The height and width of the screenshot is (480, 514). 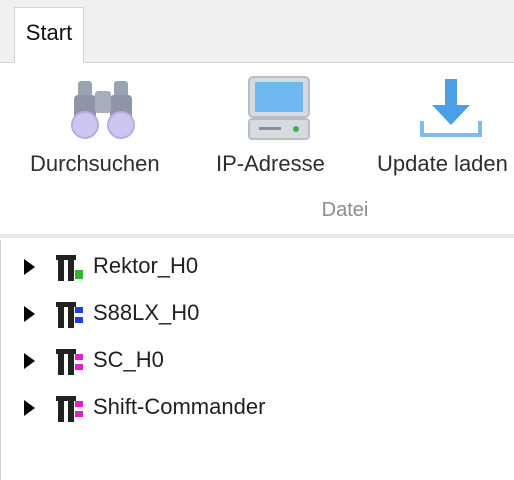 What do you see at coordinates (103, 110) in the screenshot?
I see `binoculars-icon` at bounding box center [103, 110].